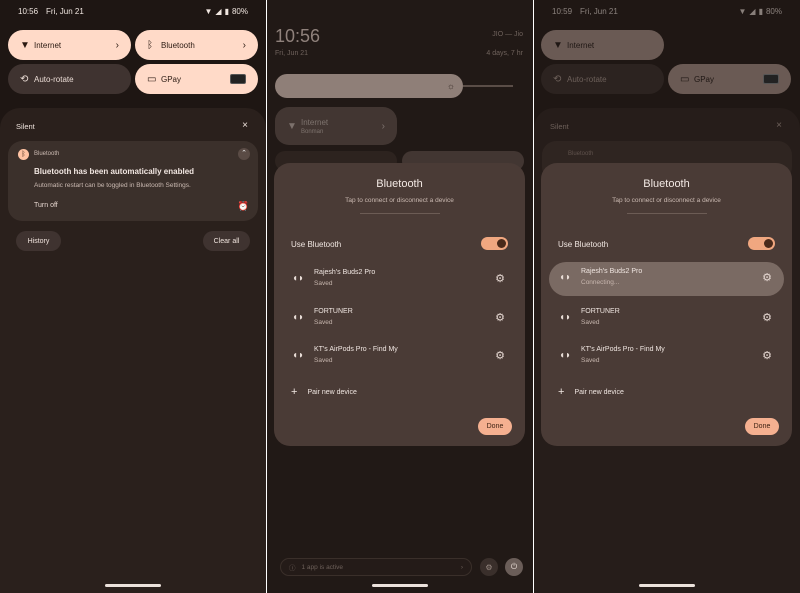 Image resolution: width=800 pixels, height=593 pixels. What do you see at coordinates (666, 279) in the screenshot?
I see `device-item-connecting: ◖◗ Rajesh's Buds2 Pro Connecting... ⚙` at bounding box center [666, 279].